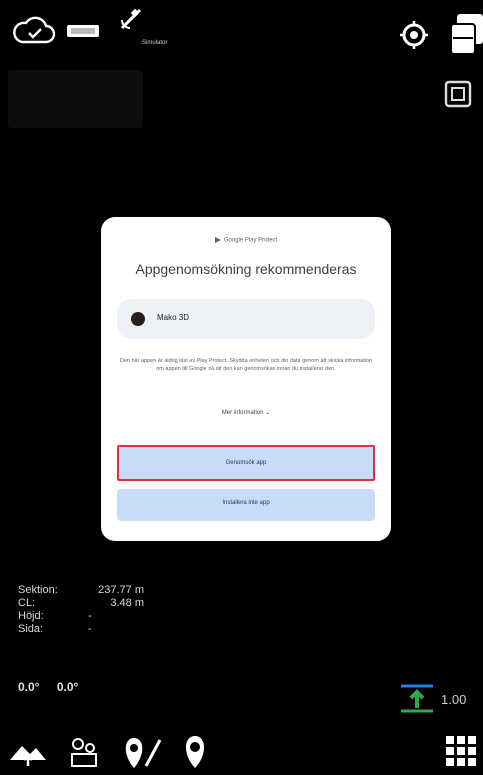 The height and width of the screenshot is (775, 483). What do you see at coordinates (241, 30) in the screenshot?
I see `top-status-bar: Simulator` at bounding box center [241, 30].